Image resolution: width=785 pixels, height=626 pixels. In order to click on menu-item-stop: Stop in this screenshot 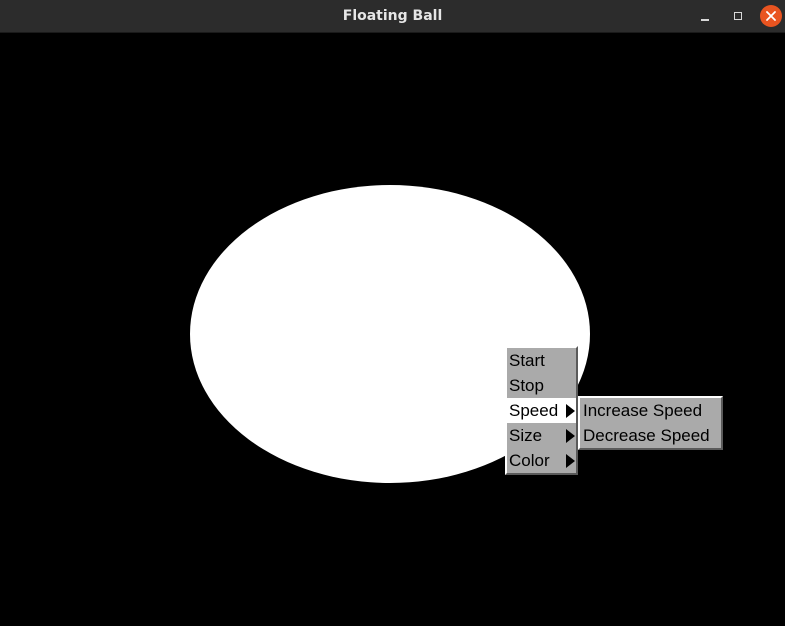, I will do `click(541, 385)`.